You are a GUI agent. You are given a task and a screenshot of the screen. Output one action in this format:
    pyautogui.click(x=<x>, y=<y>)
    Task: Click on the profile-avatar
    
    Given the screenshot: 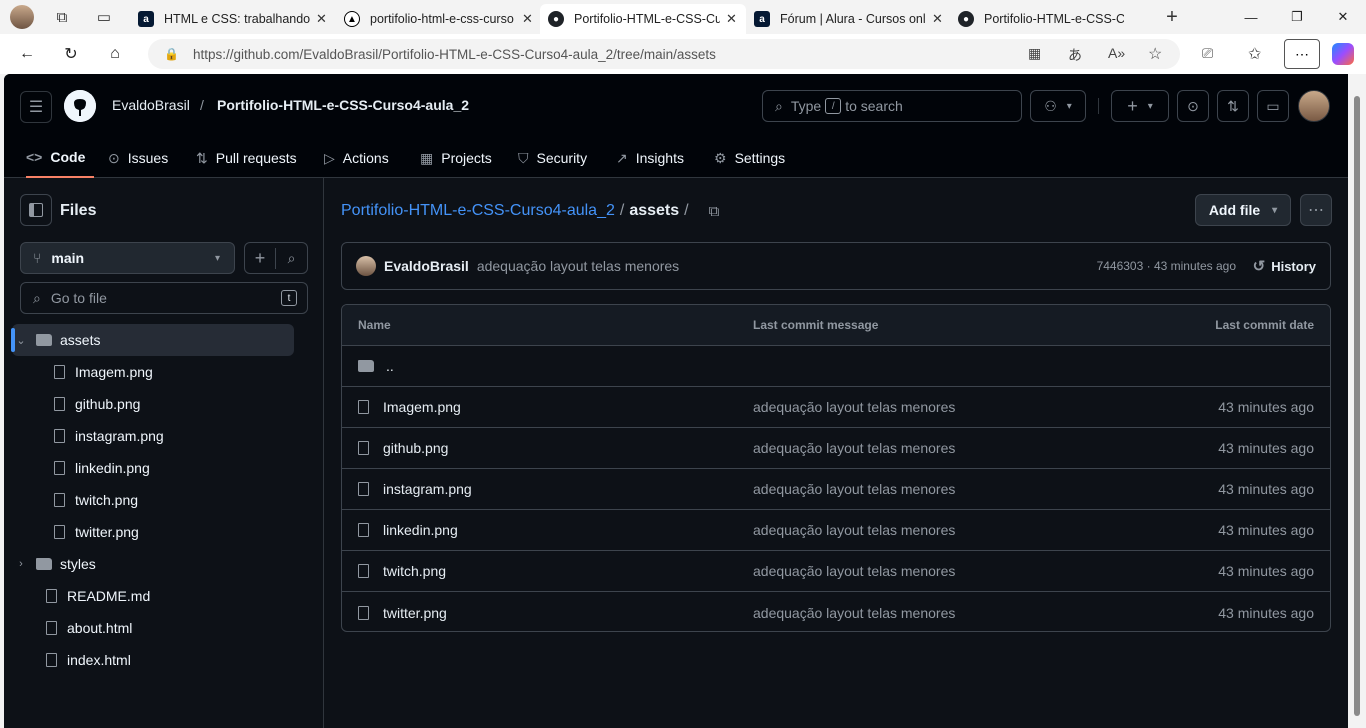 What is the action you would take?
    pyautogui.click(x=22, y=17)
    